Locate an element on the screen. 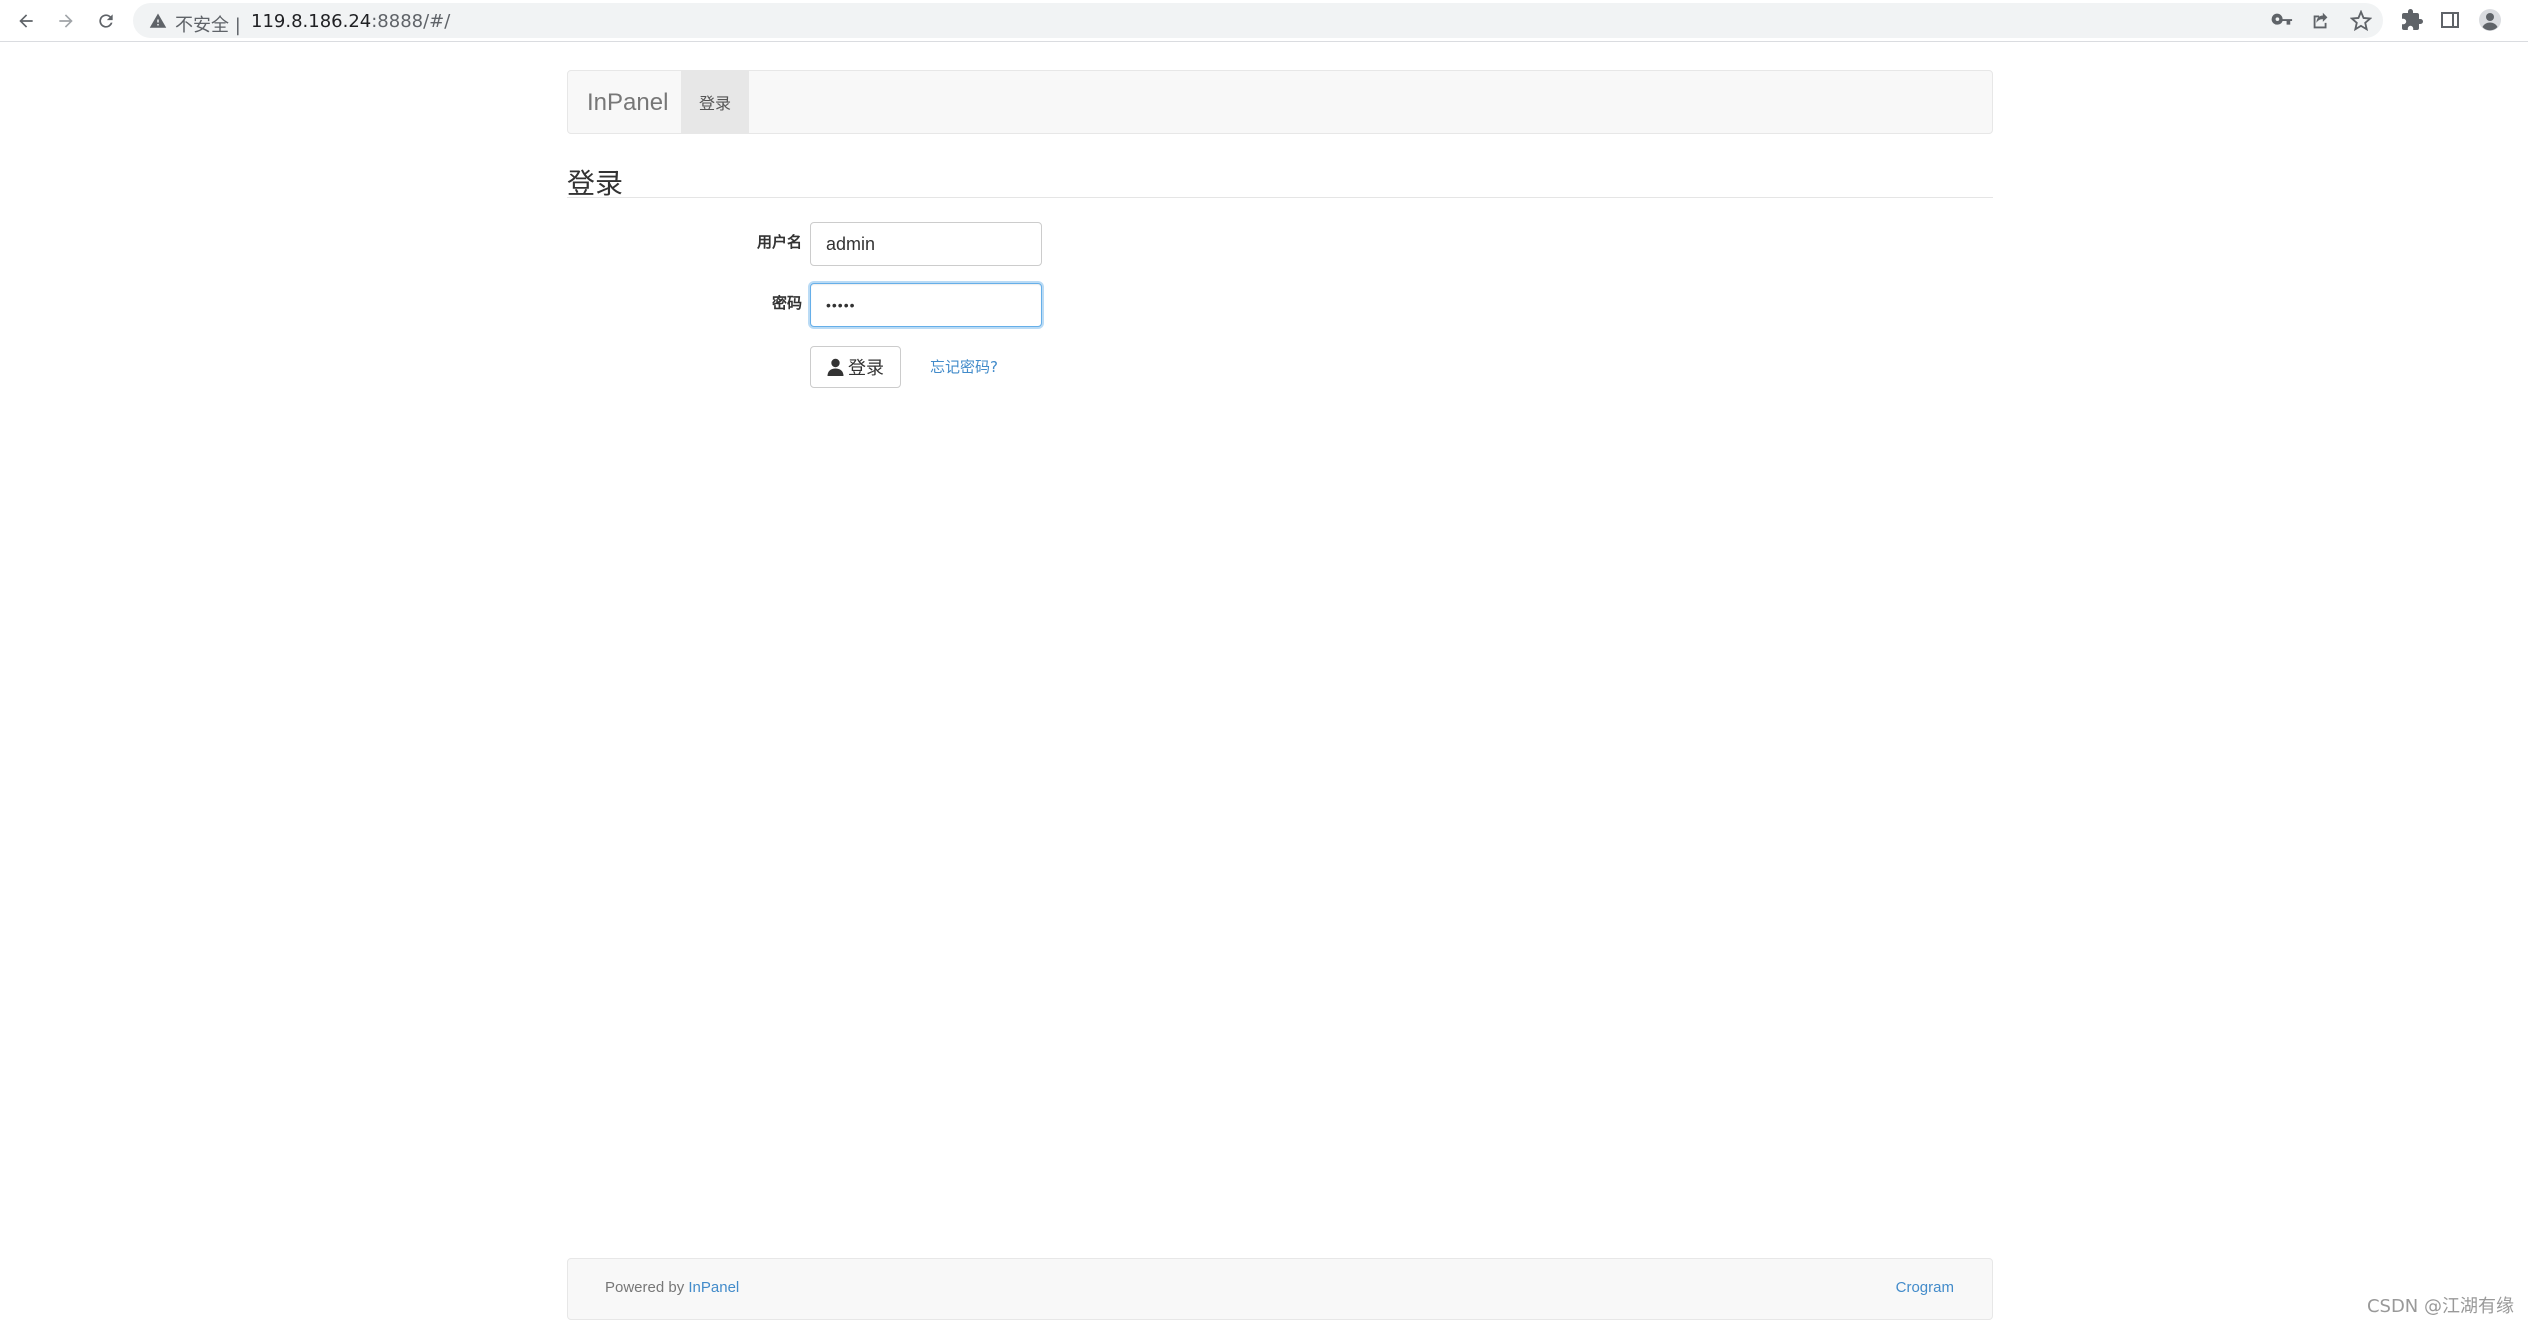 Image resolution: width=2528 pixels, height=1323 pixels. password-input is located at coordinates (926, 305).